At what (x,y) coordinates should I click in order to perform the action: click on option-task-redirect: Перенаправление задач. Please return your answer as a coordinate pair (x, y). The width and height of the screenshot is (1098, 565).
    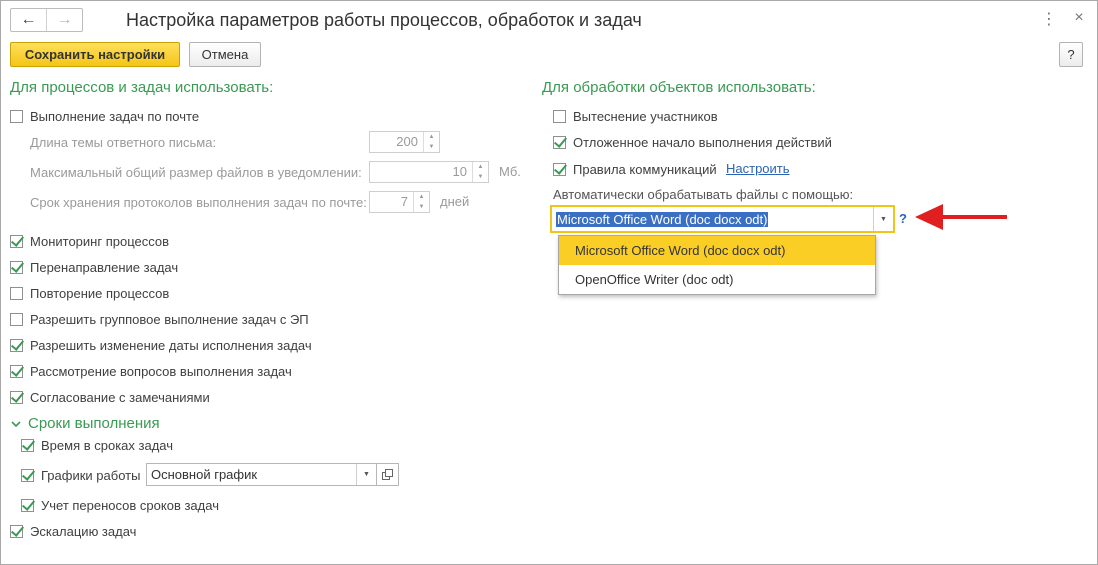
    Looking at the image, I should click on (94, 267).